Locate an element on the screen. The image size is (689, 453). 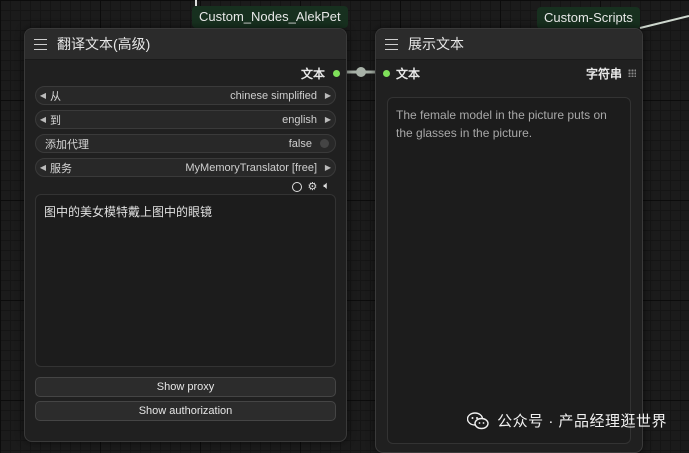
output-slot-row: 文本 is located at coordinates (320, 73).